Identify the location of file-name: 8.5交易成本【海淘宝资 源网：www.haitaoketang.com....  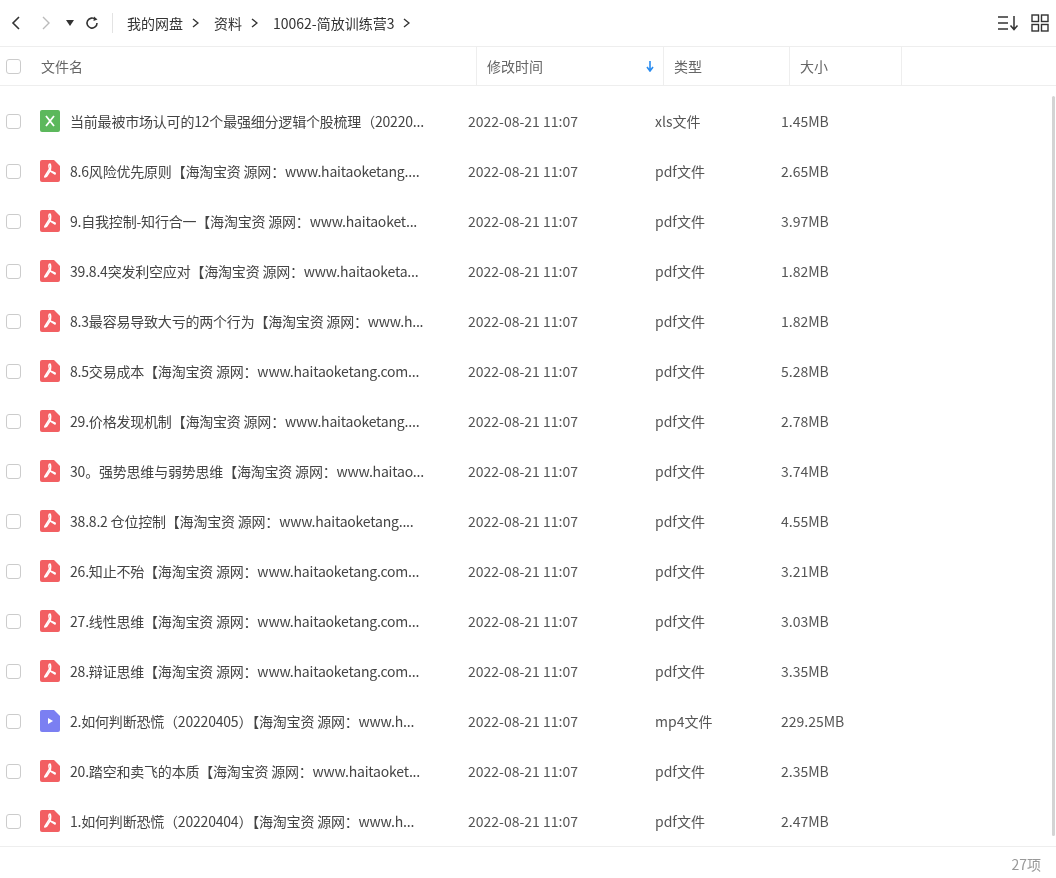
(269, 371).